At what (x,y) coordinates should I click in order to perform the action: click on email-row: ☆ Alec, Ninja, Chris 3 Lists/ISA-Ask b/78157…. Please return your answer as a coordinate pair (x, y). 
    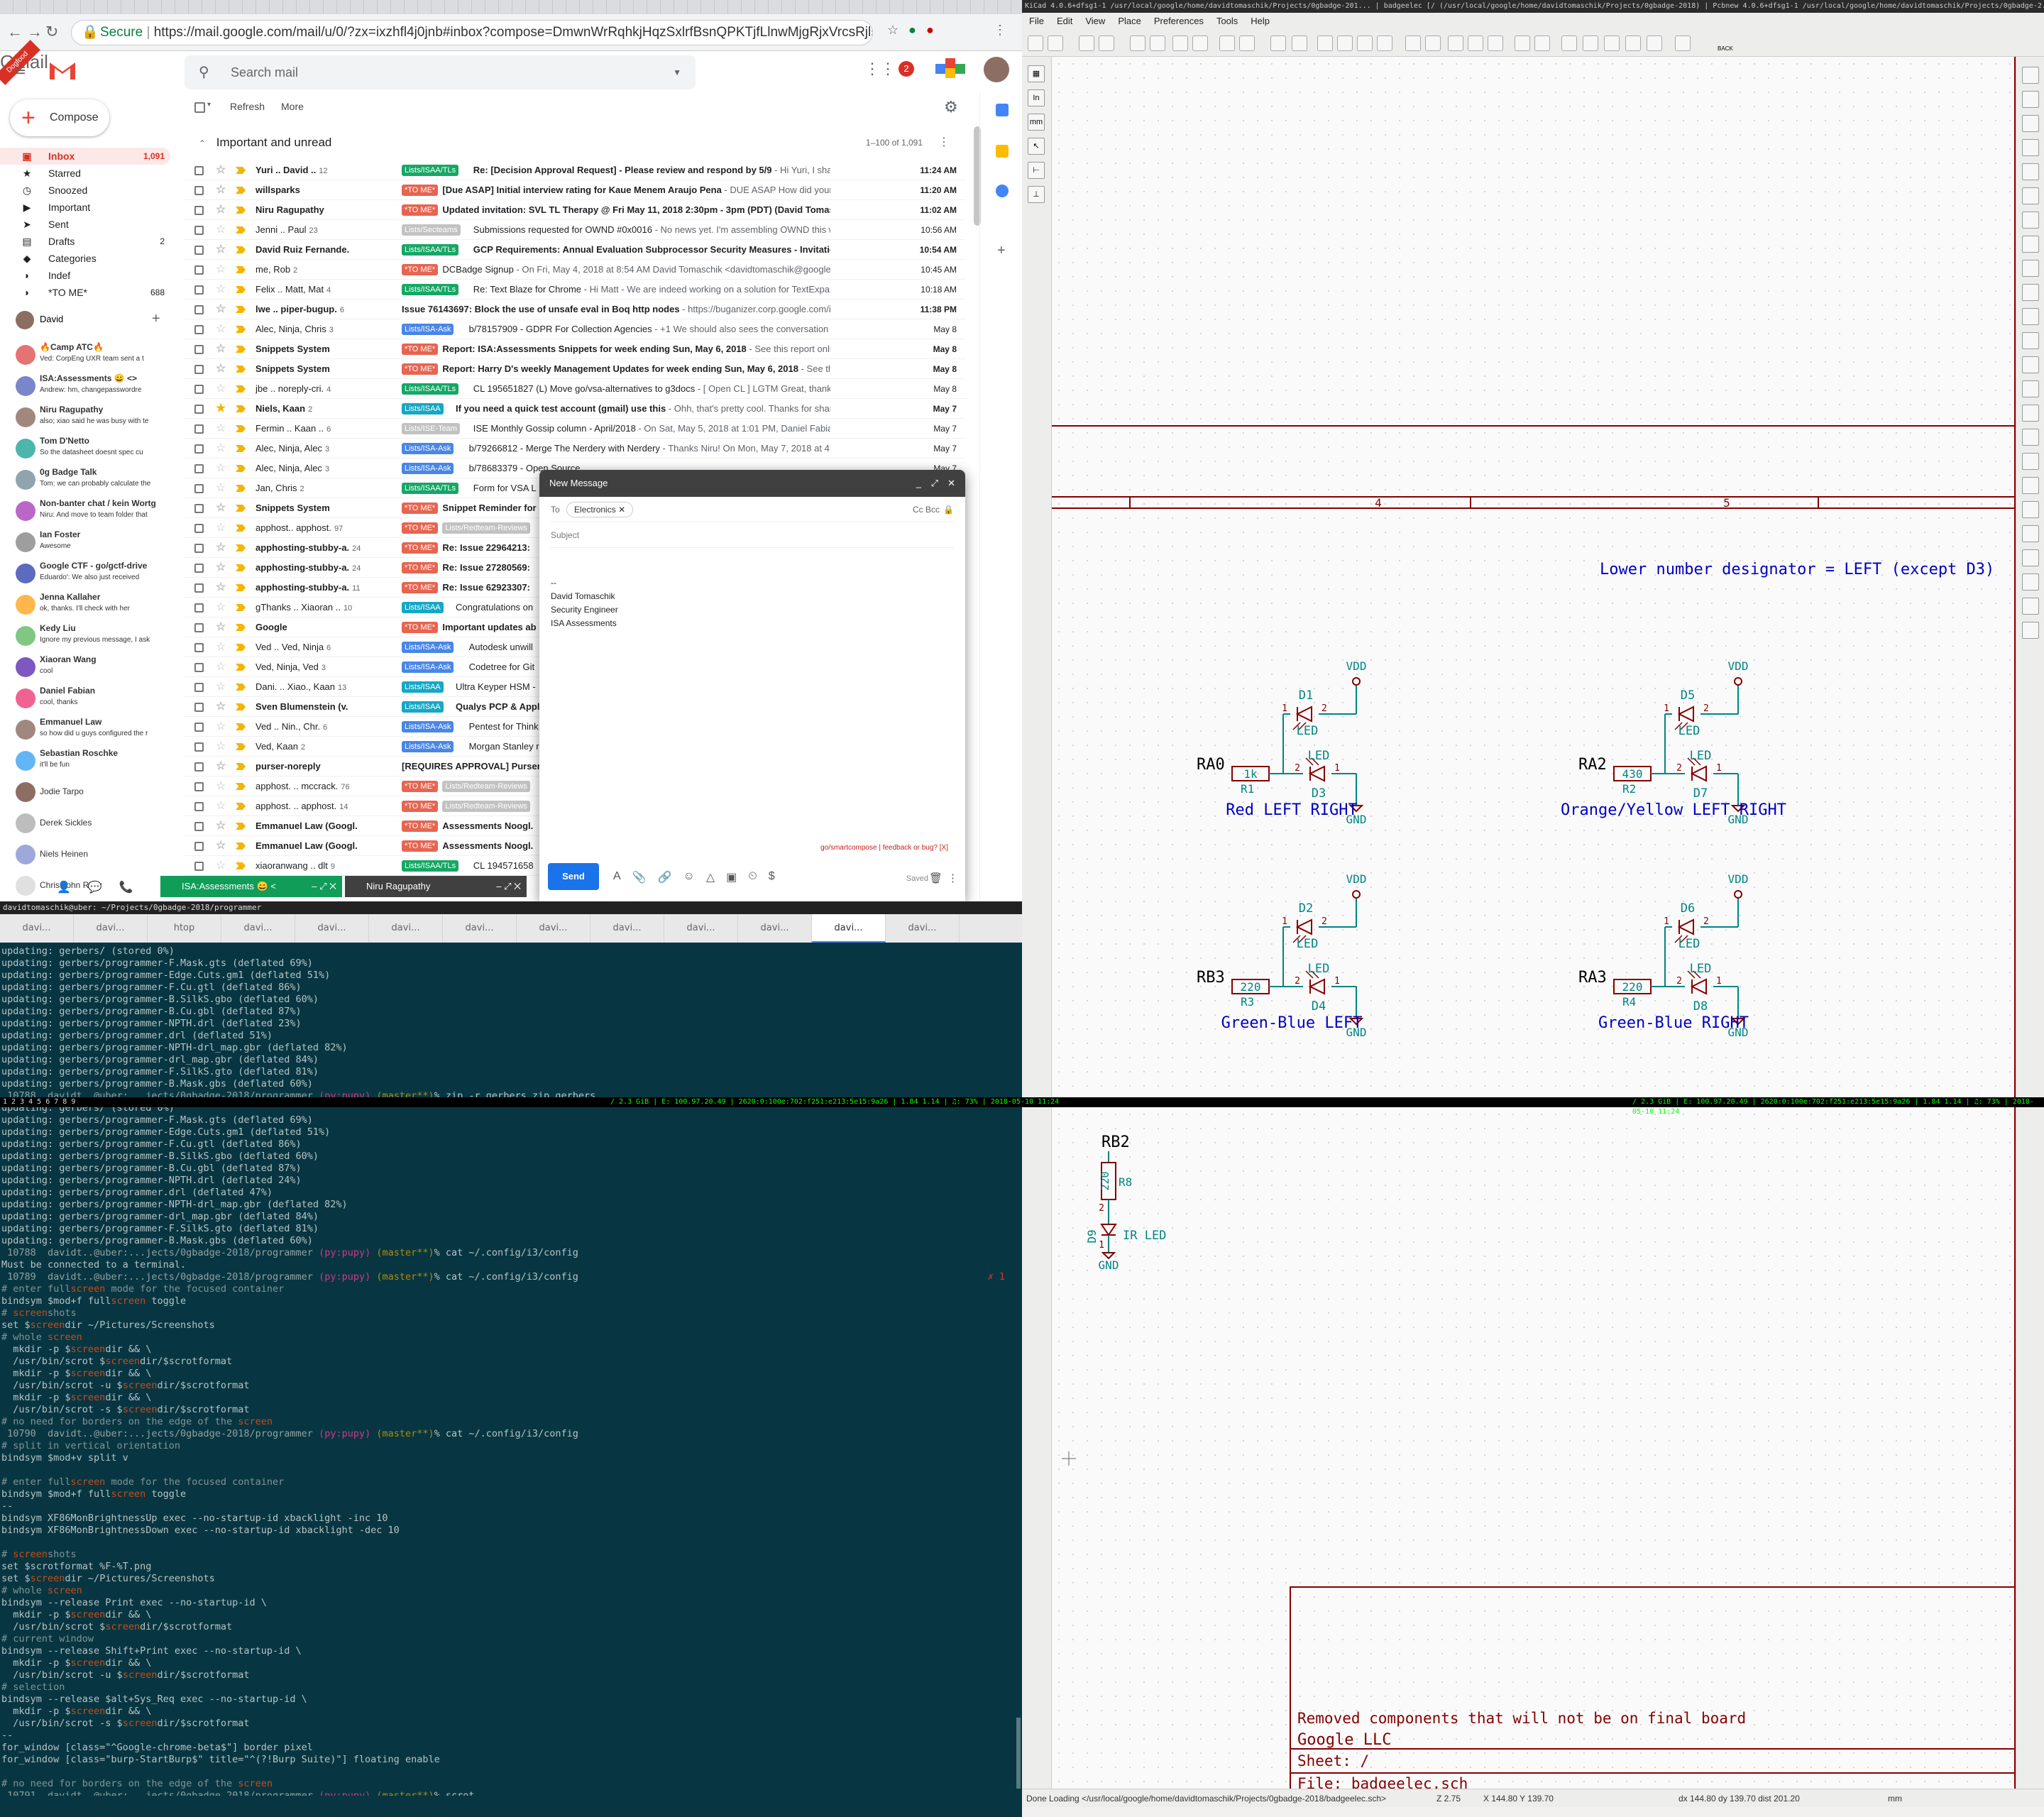
    Looking at the image, I should click on (575, 329).